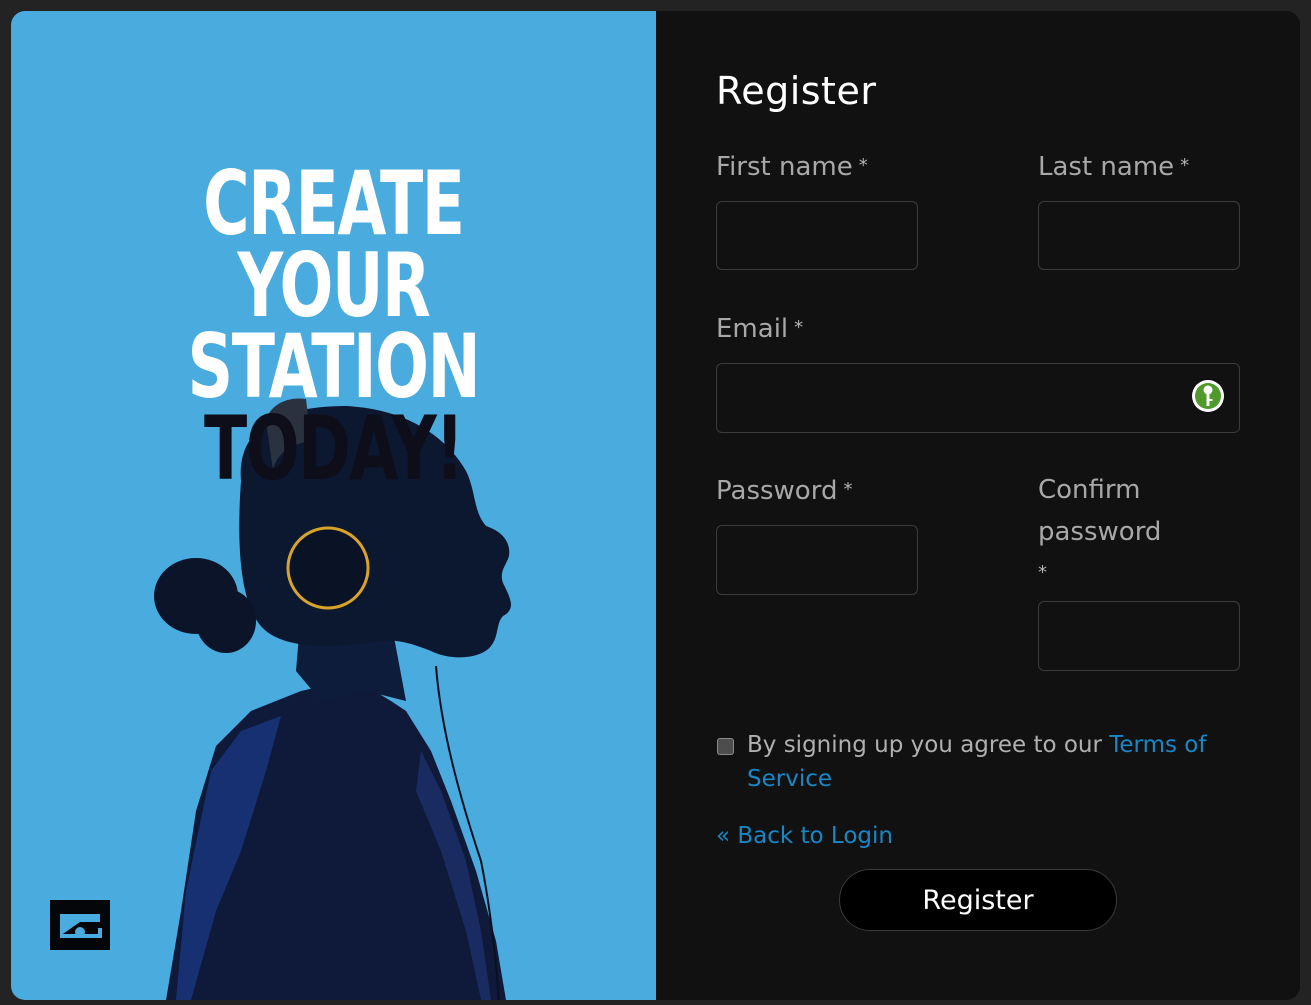 Image resolution: width=1311 pixels, height=1005 pixels. Describe the element at coordinates (752, 329) in the screenshot. I see `email-label-text: Email` at that location.